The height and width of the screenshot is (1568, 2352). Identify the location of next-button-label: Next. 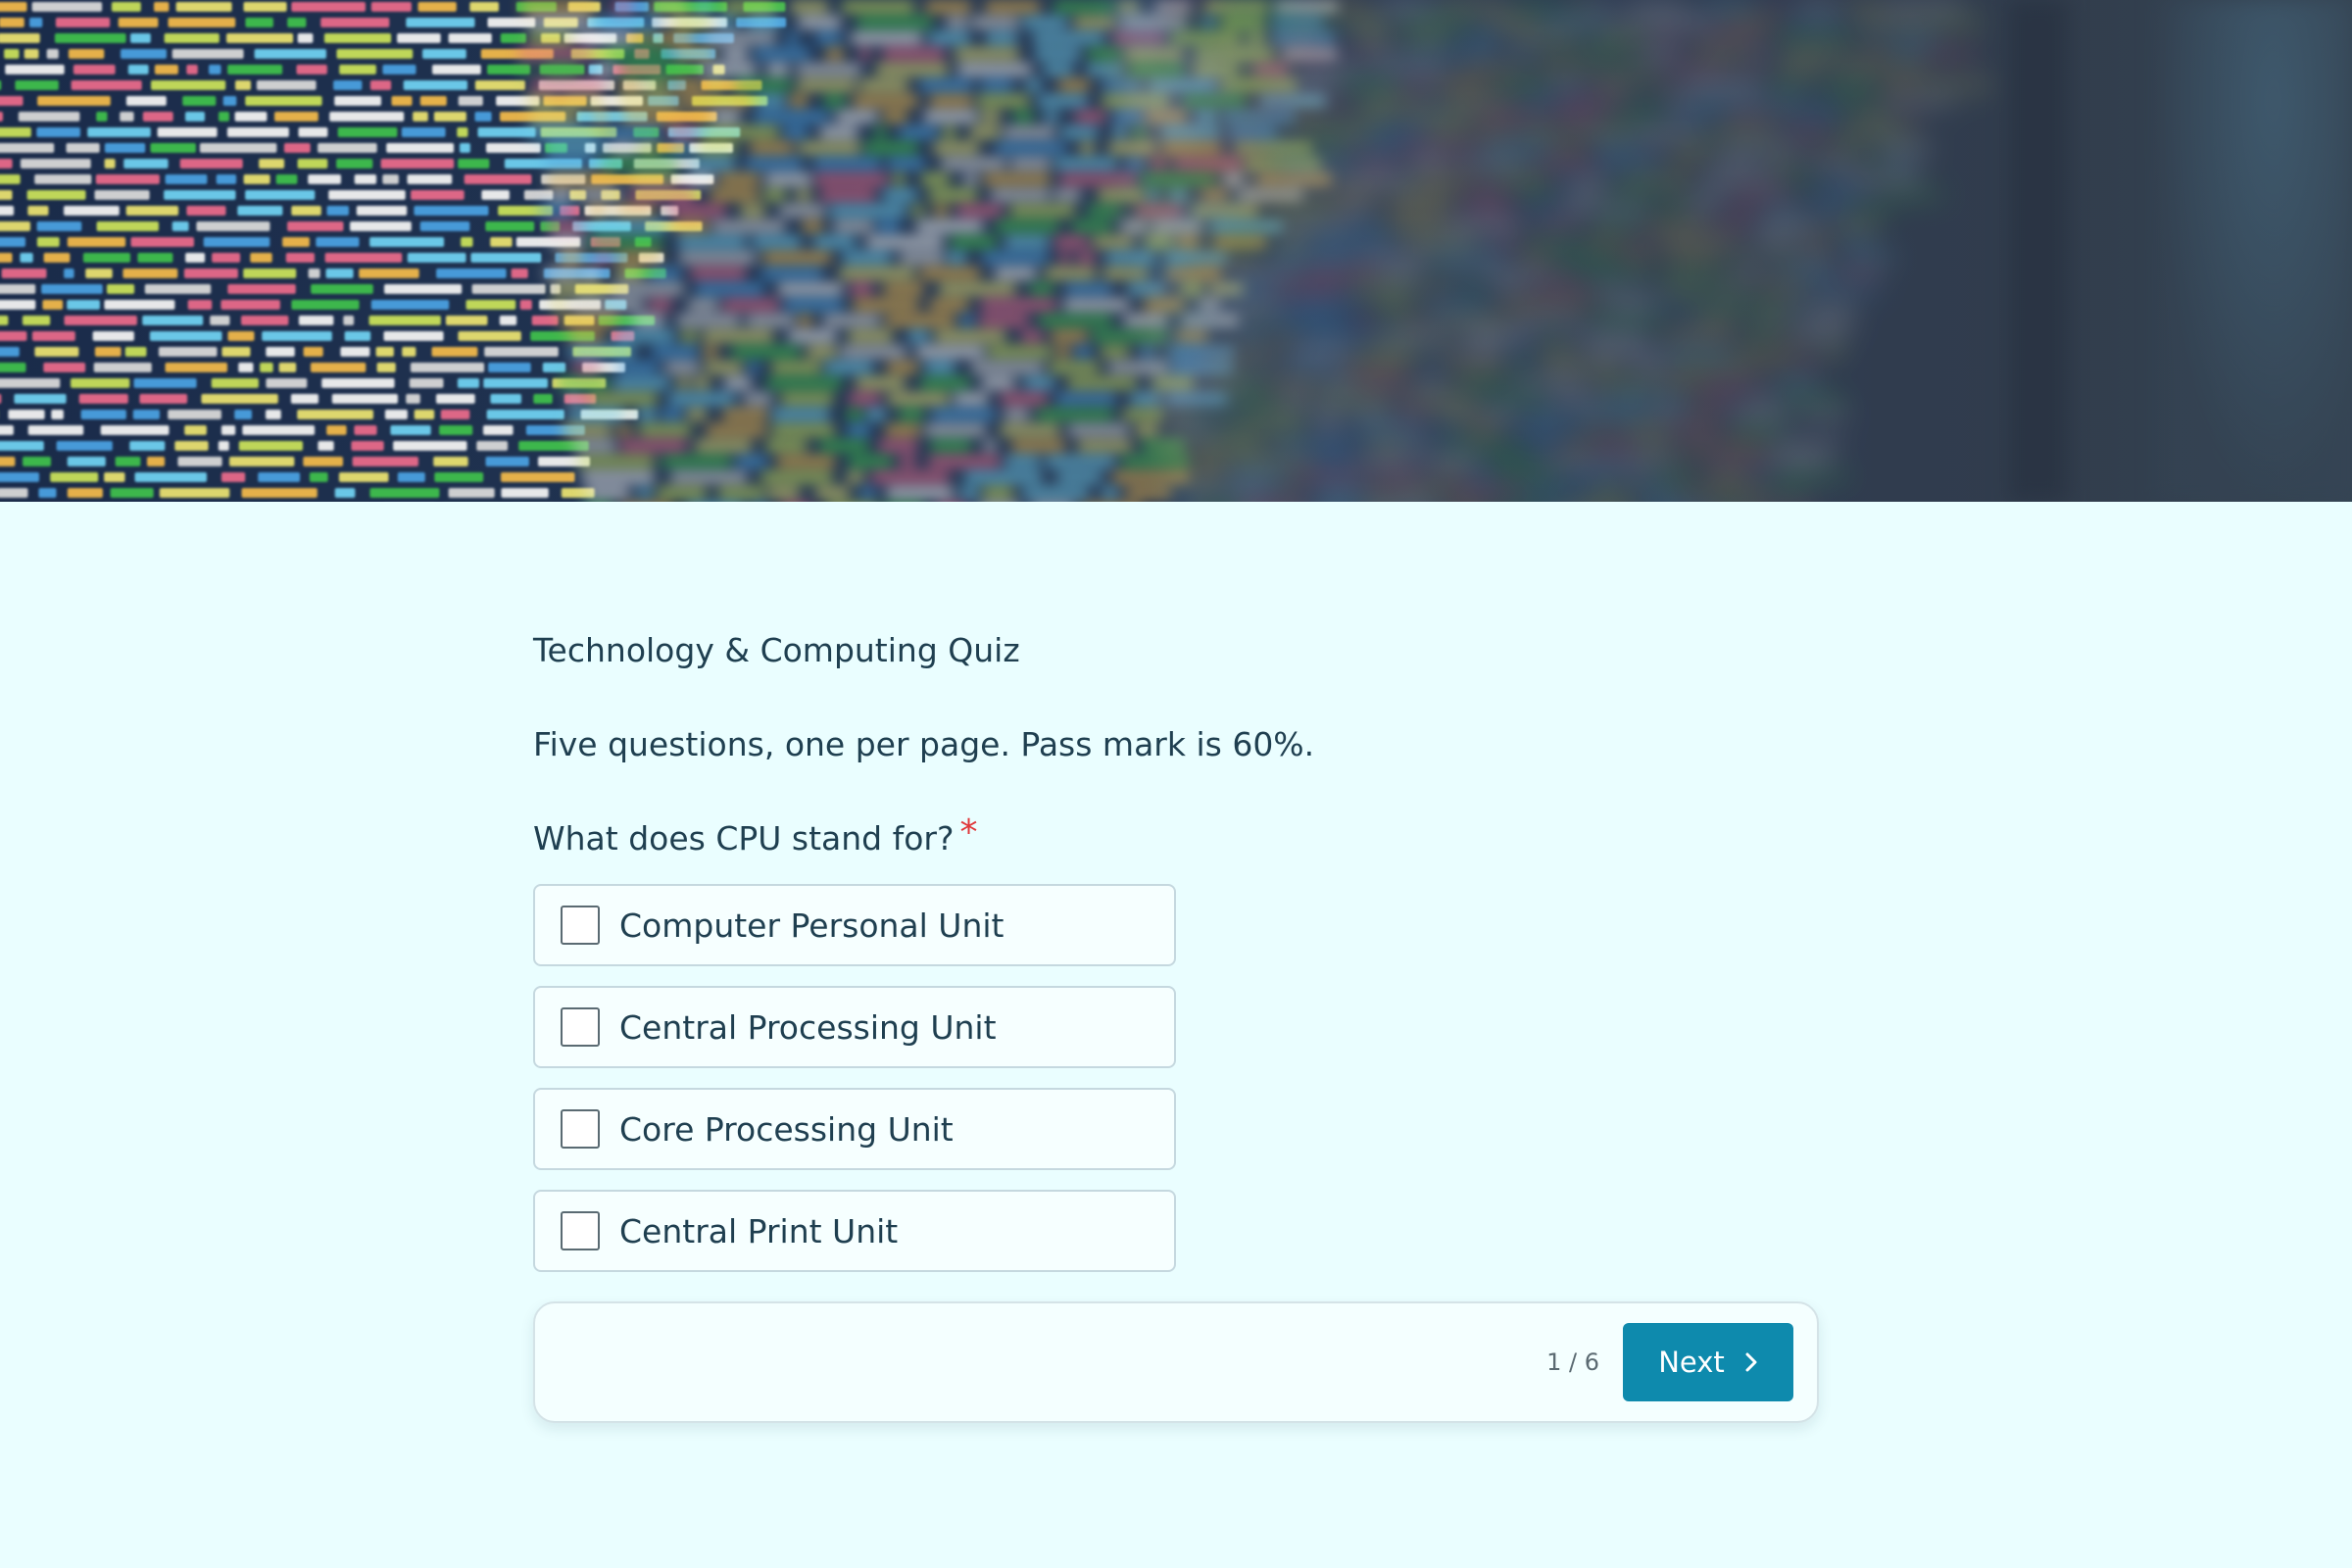
(1691, 1362).